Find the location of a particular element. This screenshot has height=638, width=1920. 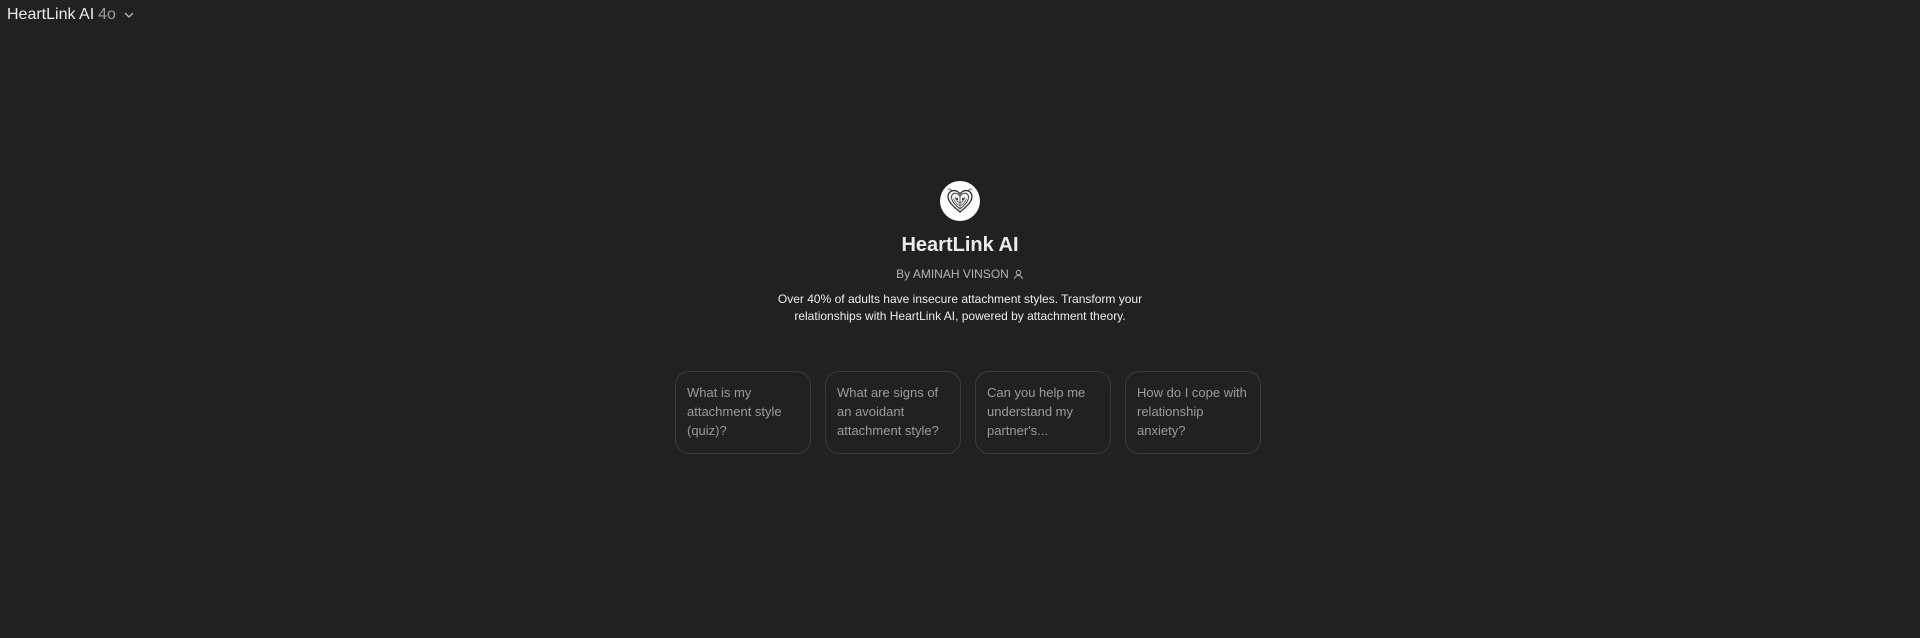

starter-card: How do I cope with relationship anxiety? is located at coordinates (1193, 412).